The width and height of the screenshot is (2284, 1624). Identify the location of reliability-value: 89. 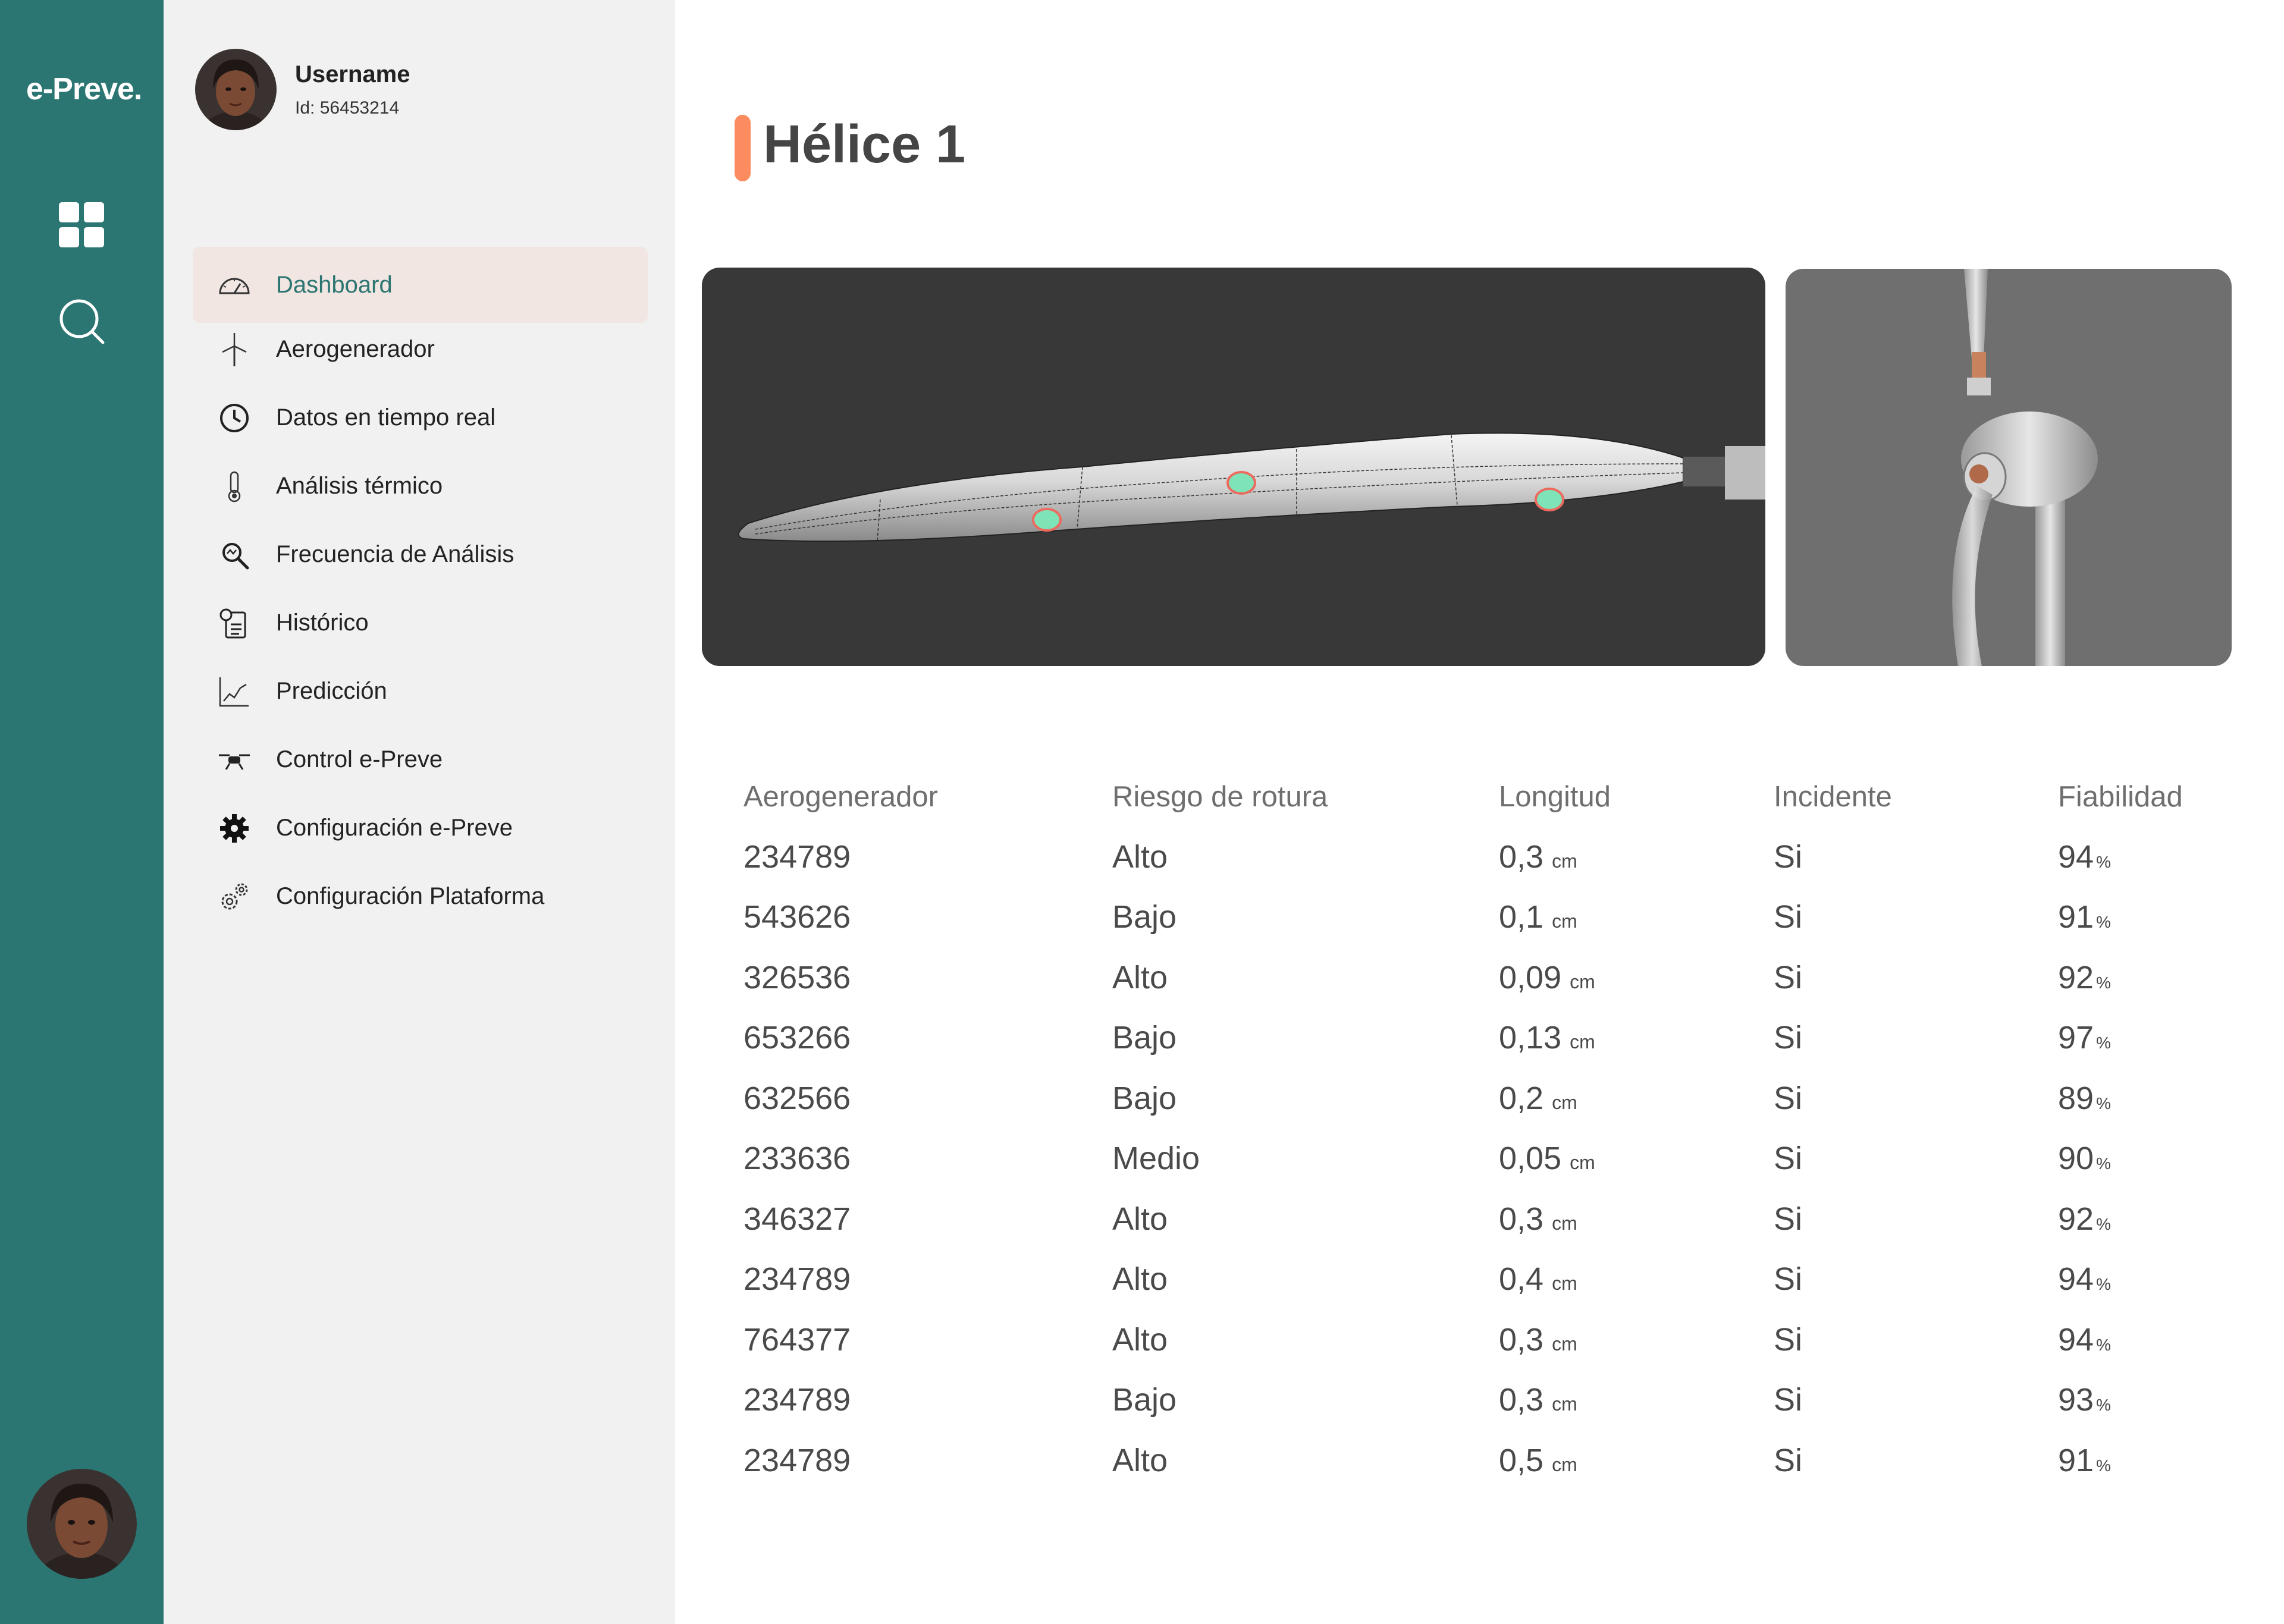
(2076, 1098).